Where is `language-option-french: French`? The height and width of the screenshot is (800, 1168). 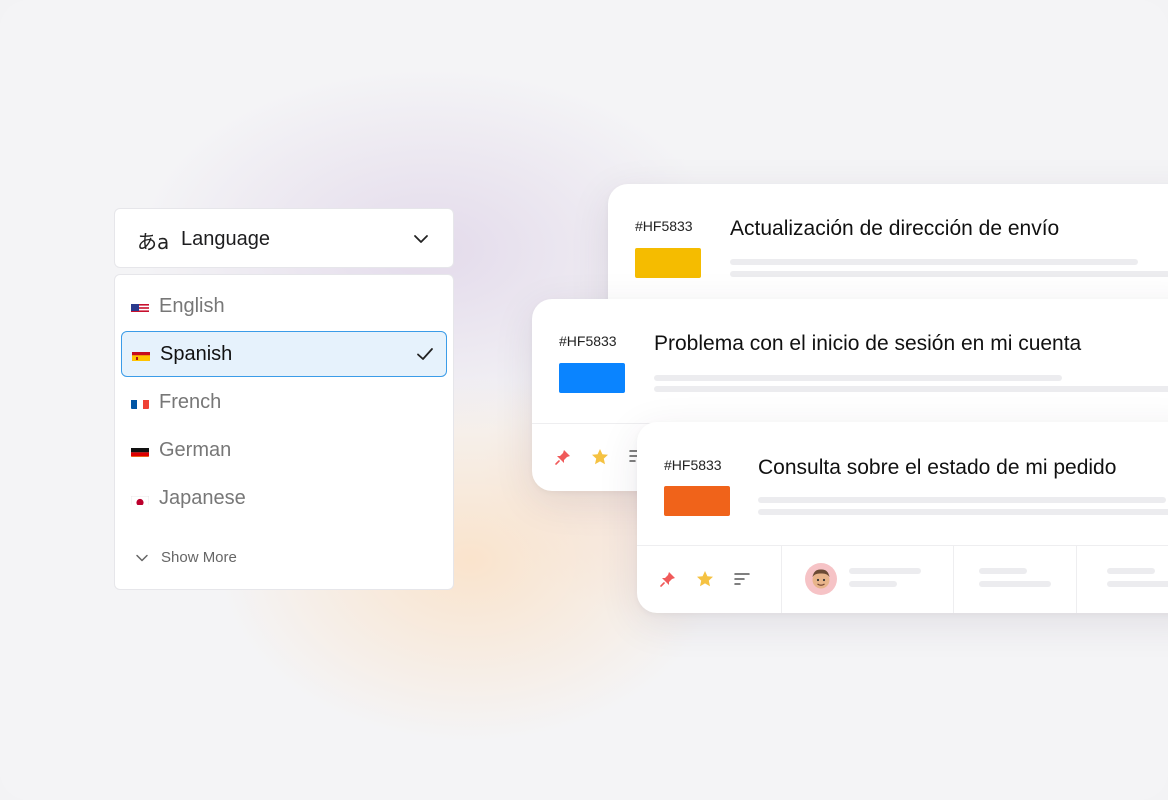
language-option-french: French is located at coordinates (284, 402).